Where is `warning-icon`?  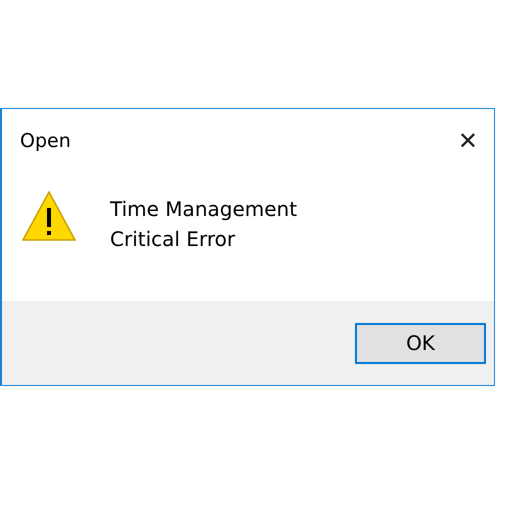 warning-icon is located at coordinates (49, 216).